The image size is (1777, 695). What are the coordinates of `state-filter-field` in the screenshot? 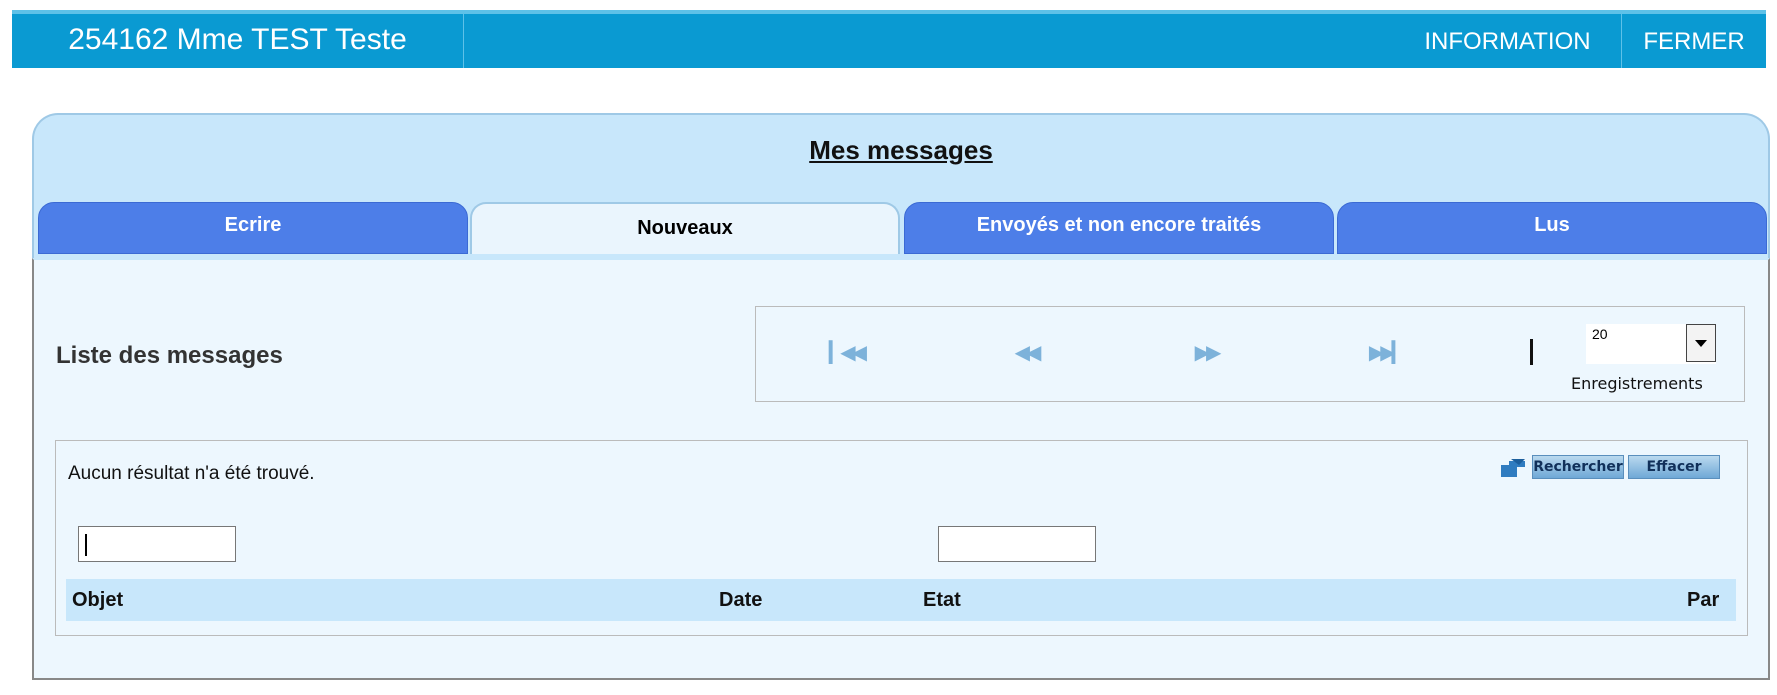 It's located at (1017, 544).